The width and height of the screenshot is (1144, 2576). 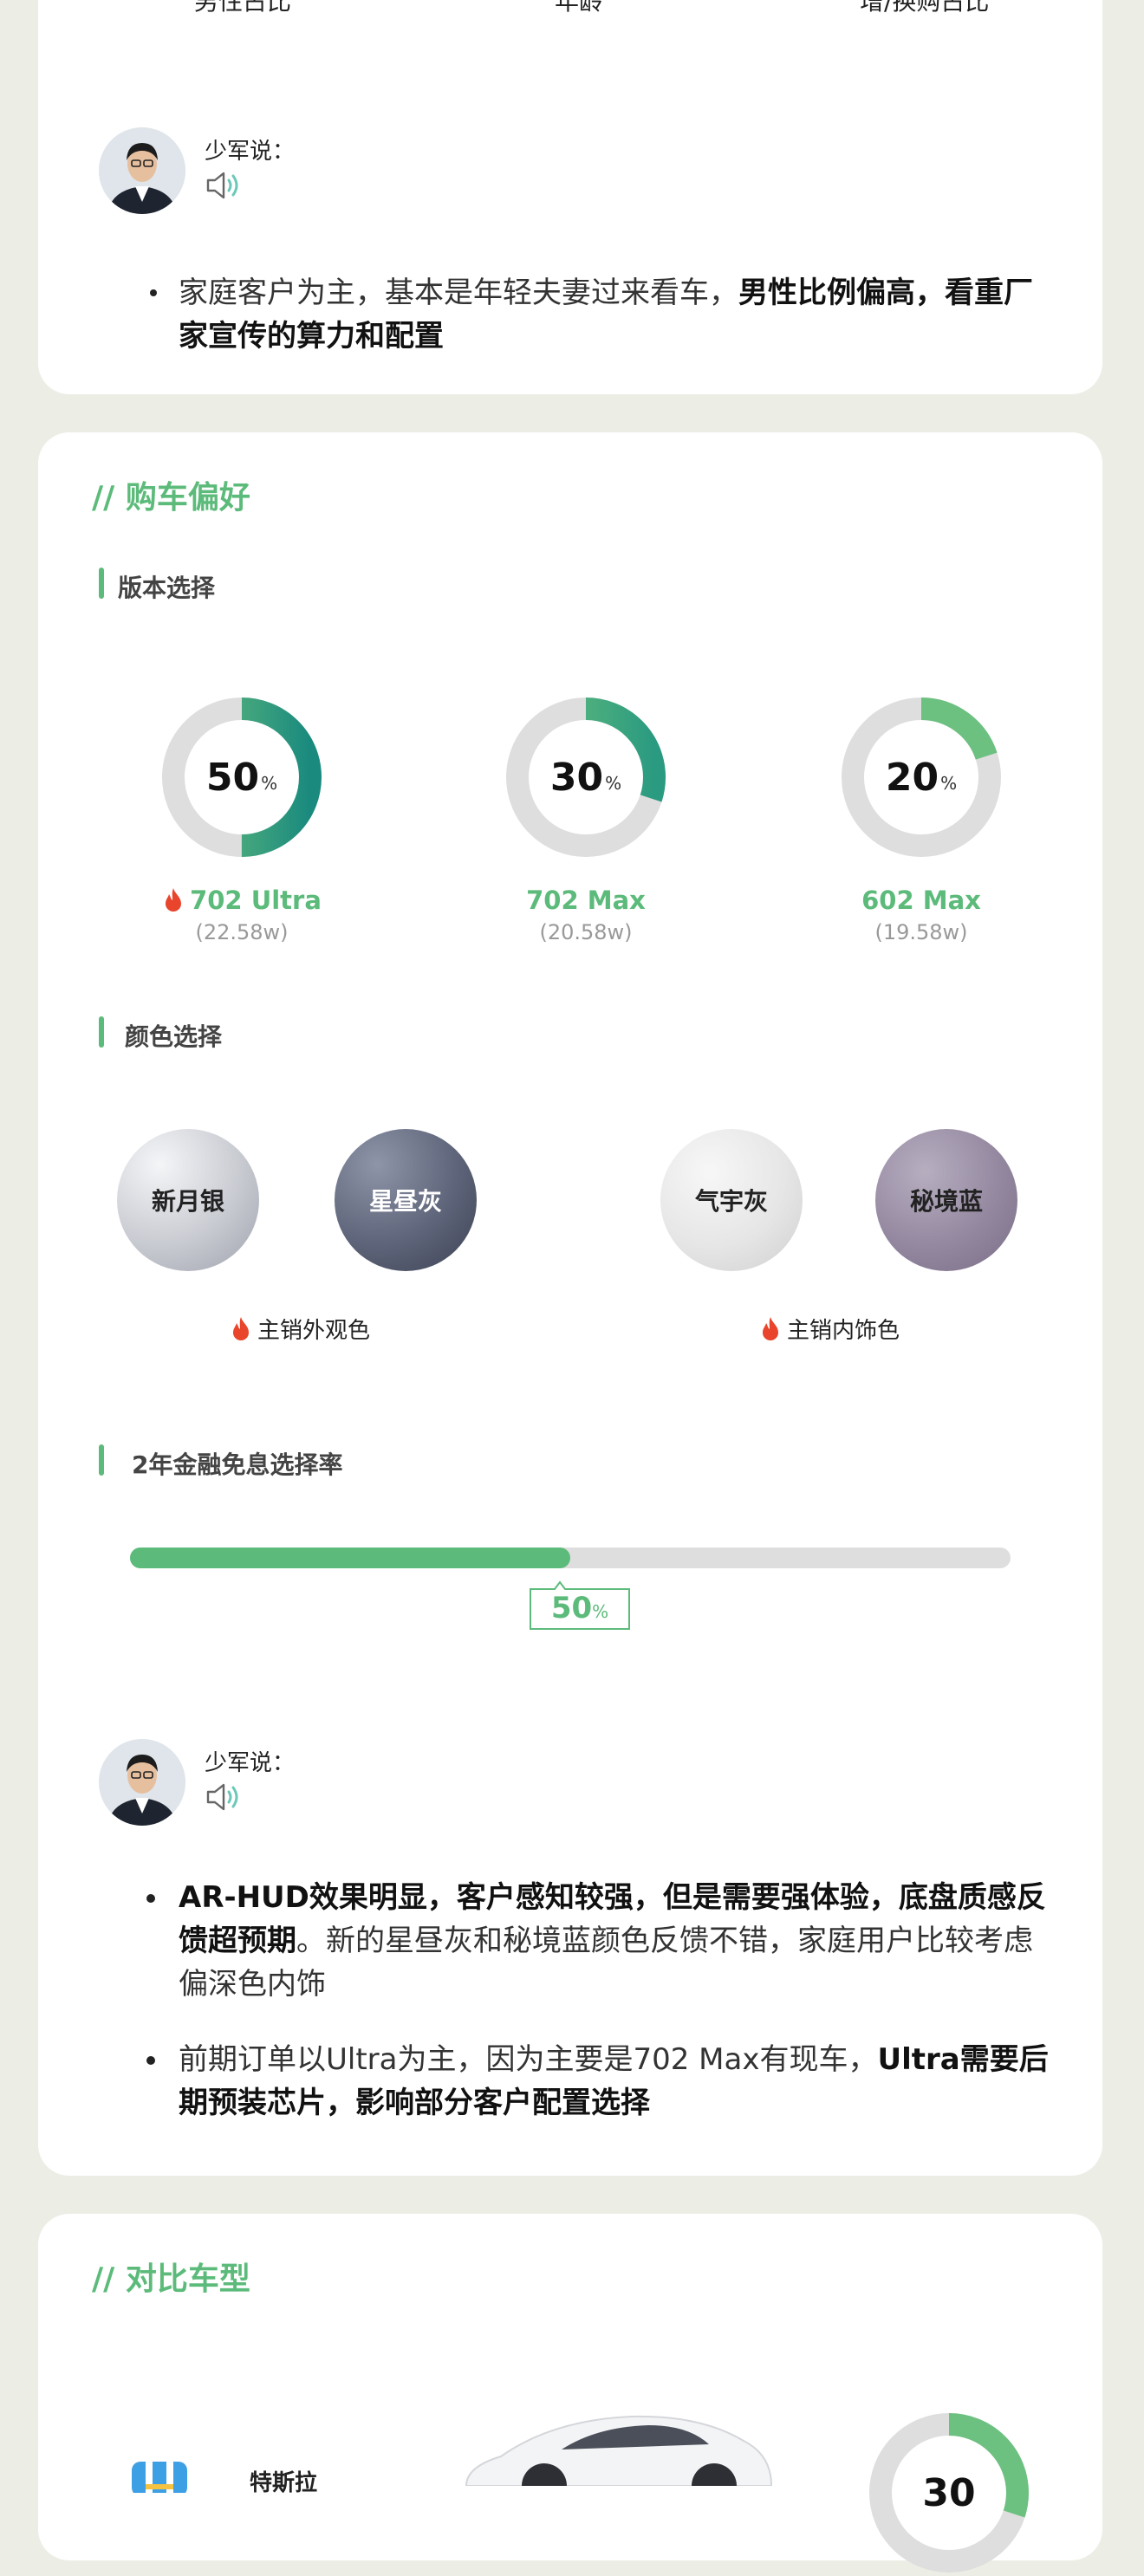 What do you see at coordinates (946, 1200) in the screenshot?
I see `color-swatch-interior-blue: 秘境蓝` at bounding box center [946, 1200].